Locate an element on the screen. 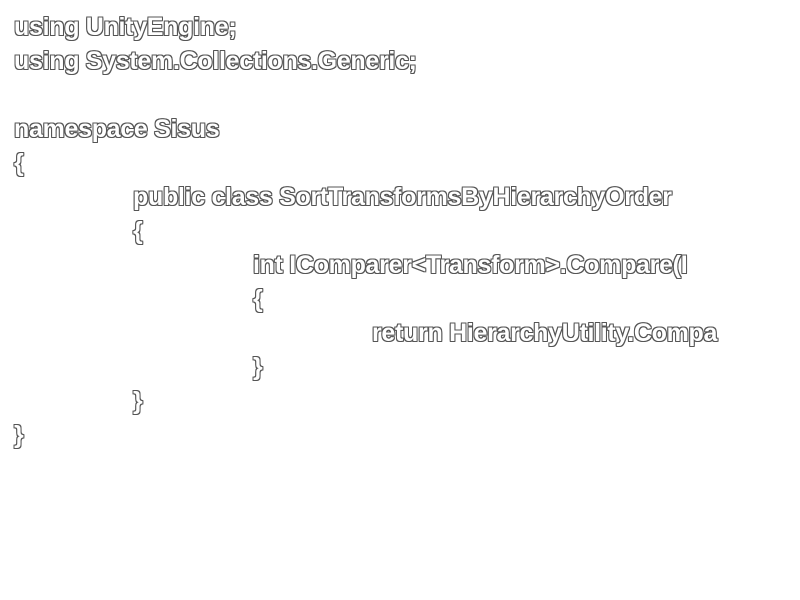 The image size is (800, 600). code-line-method-open-brace: { is located at coordinates (258, 299).